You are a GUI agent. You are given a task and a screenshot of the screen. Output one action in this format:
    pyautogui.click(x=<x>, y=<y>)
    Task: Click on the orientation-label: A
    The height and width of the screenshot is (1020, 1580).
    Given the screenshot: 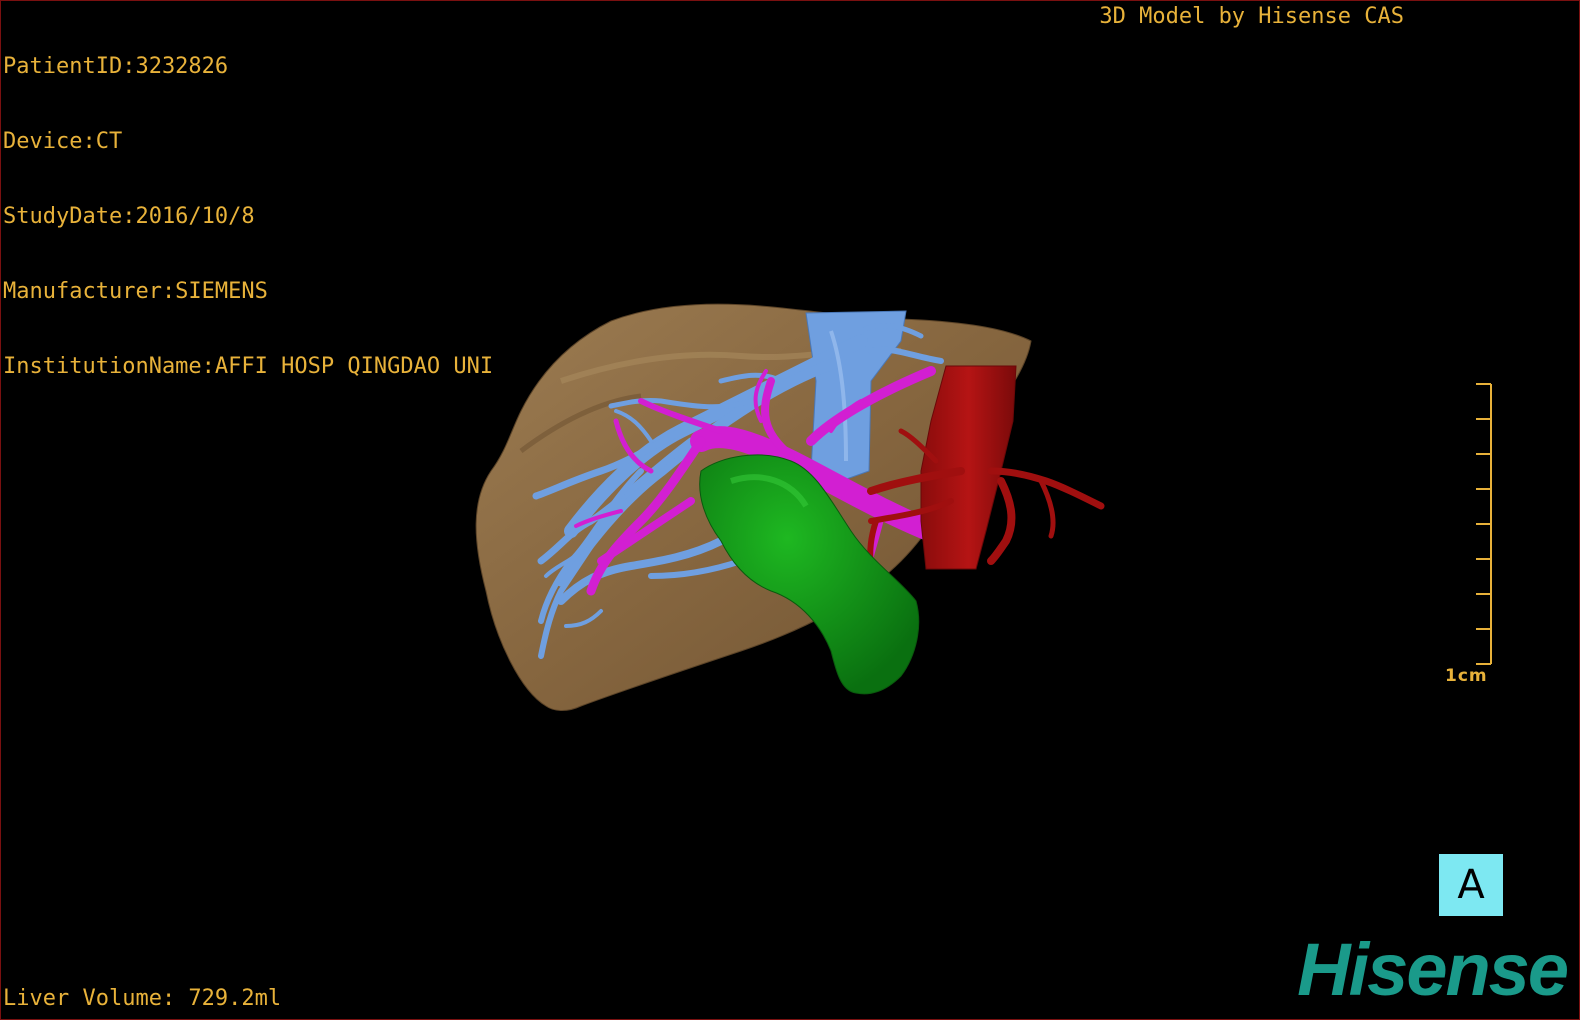 What is the action you would take?
    pyautogui.click(x=1471, y=885)
    